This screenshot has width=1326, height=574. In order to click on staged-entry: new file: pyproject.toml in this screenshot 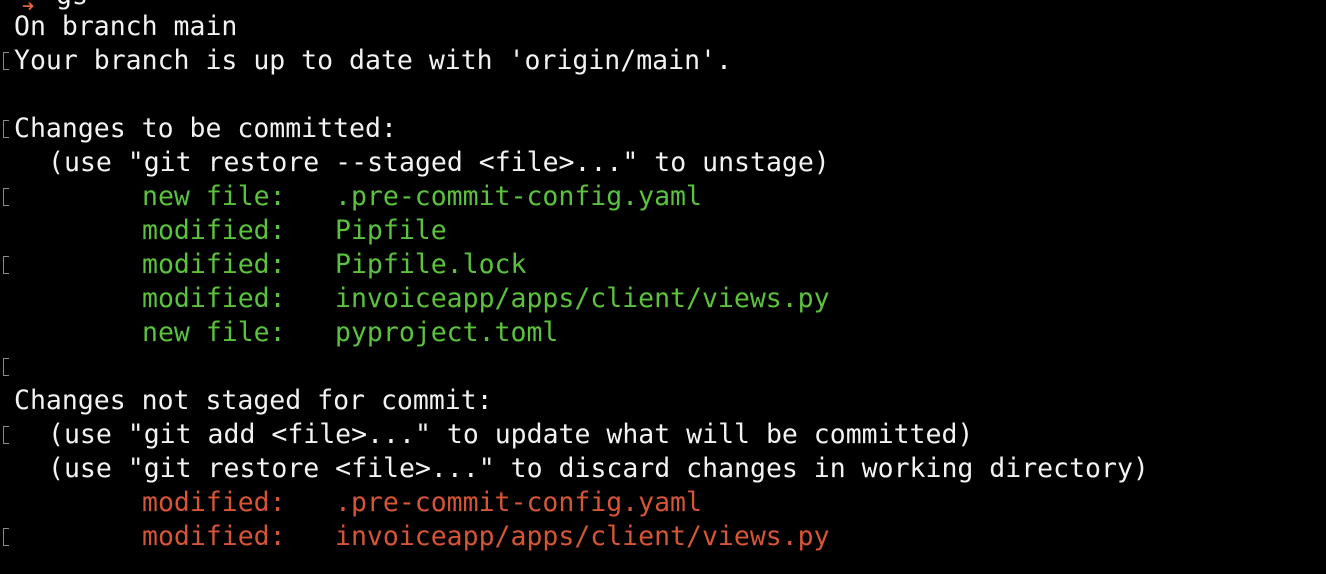, I will do `click(286, 333)`.